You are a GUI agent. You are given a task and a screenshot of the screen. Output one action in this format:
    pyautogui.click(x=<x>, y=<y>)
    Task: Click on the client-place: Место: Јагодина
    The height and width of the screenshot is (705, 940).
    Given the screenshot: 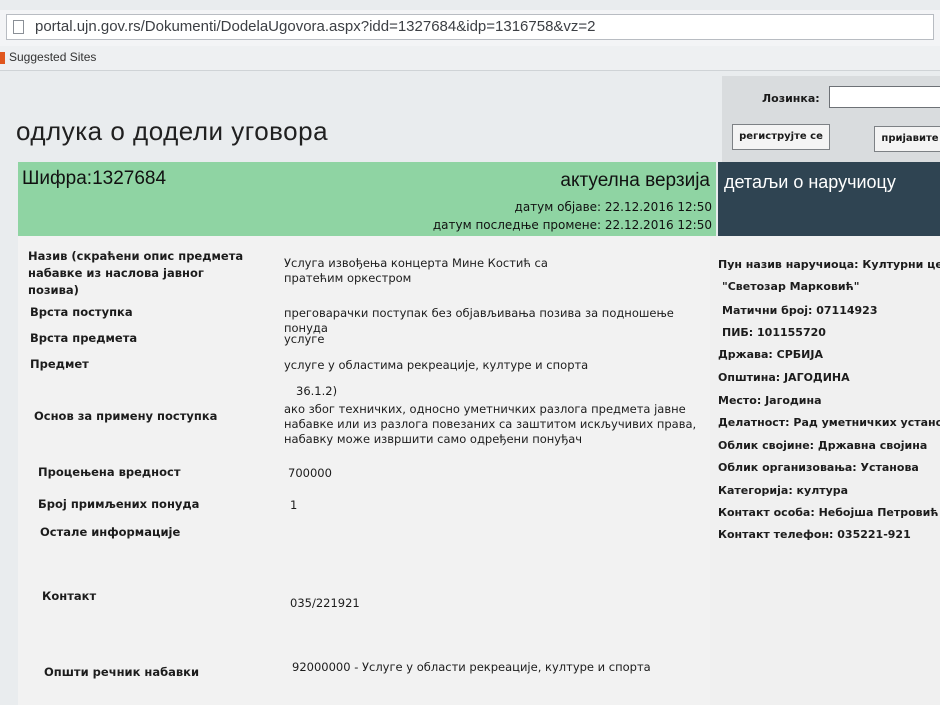 What is the action you would take?
    pyautogui.click(x=770, y=400)
    